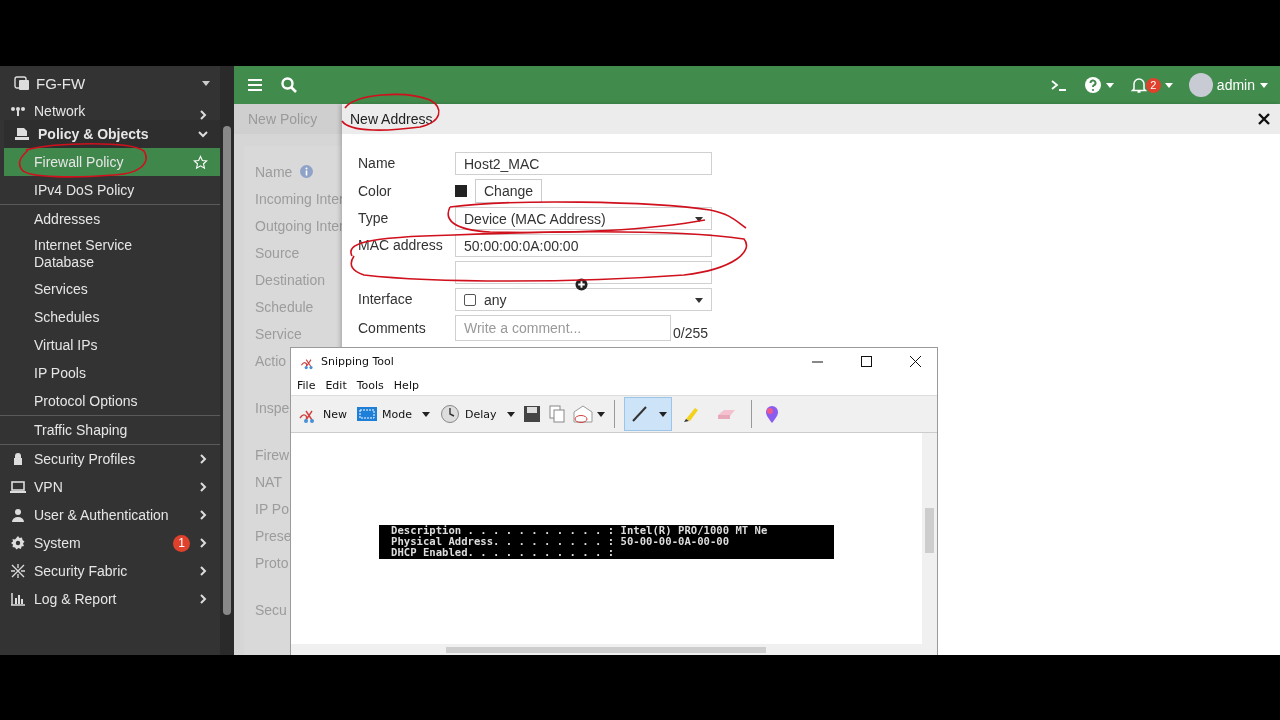 The width and height of the screenshot is (1280, 720). What do you see at coordinates (110, 317) in the screenshot?
I see `submenu-item: Schedules` at bounding box center [110, 317].